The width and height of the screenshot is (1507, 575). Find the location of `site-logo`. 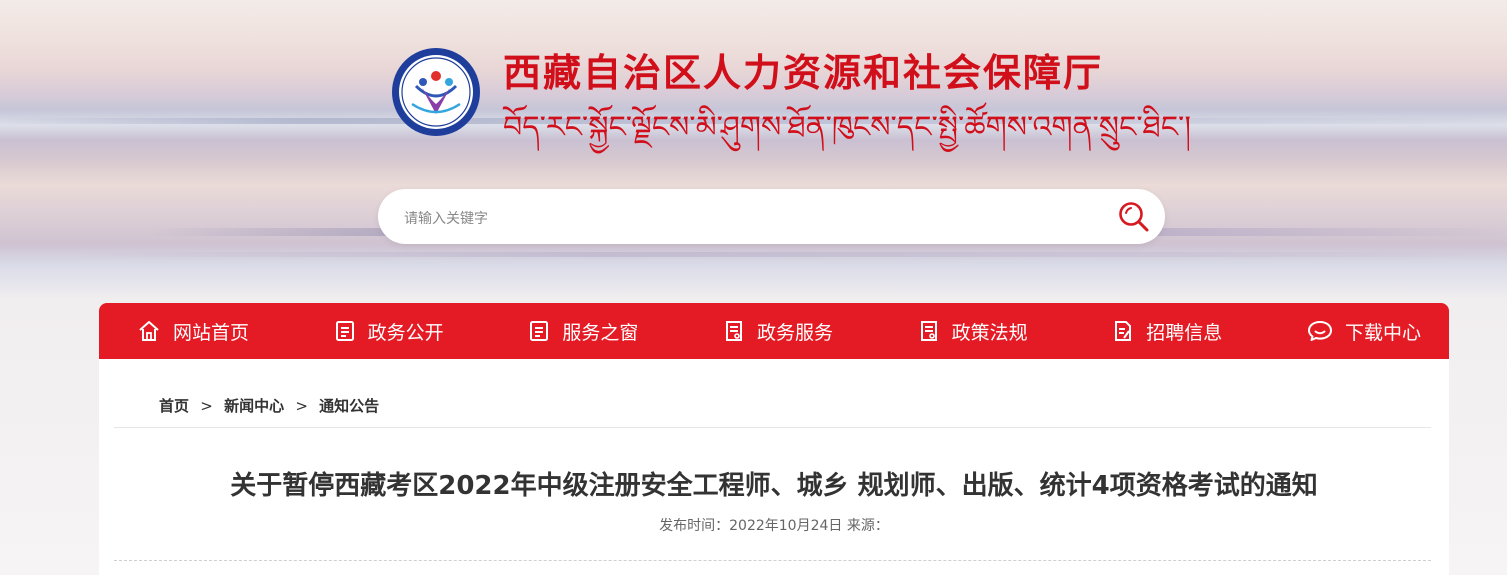

site-logo is located at coordinates (436, 92).